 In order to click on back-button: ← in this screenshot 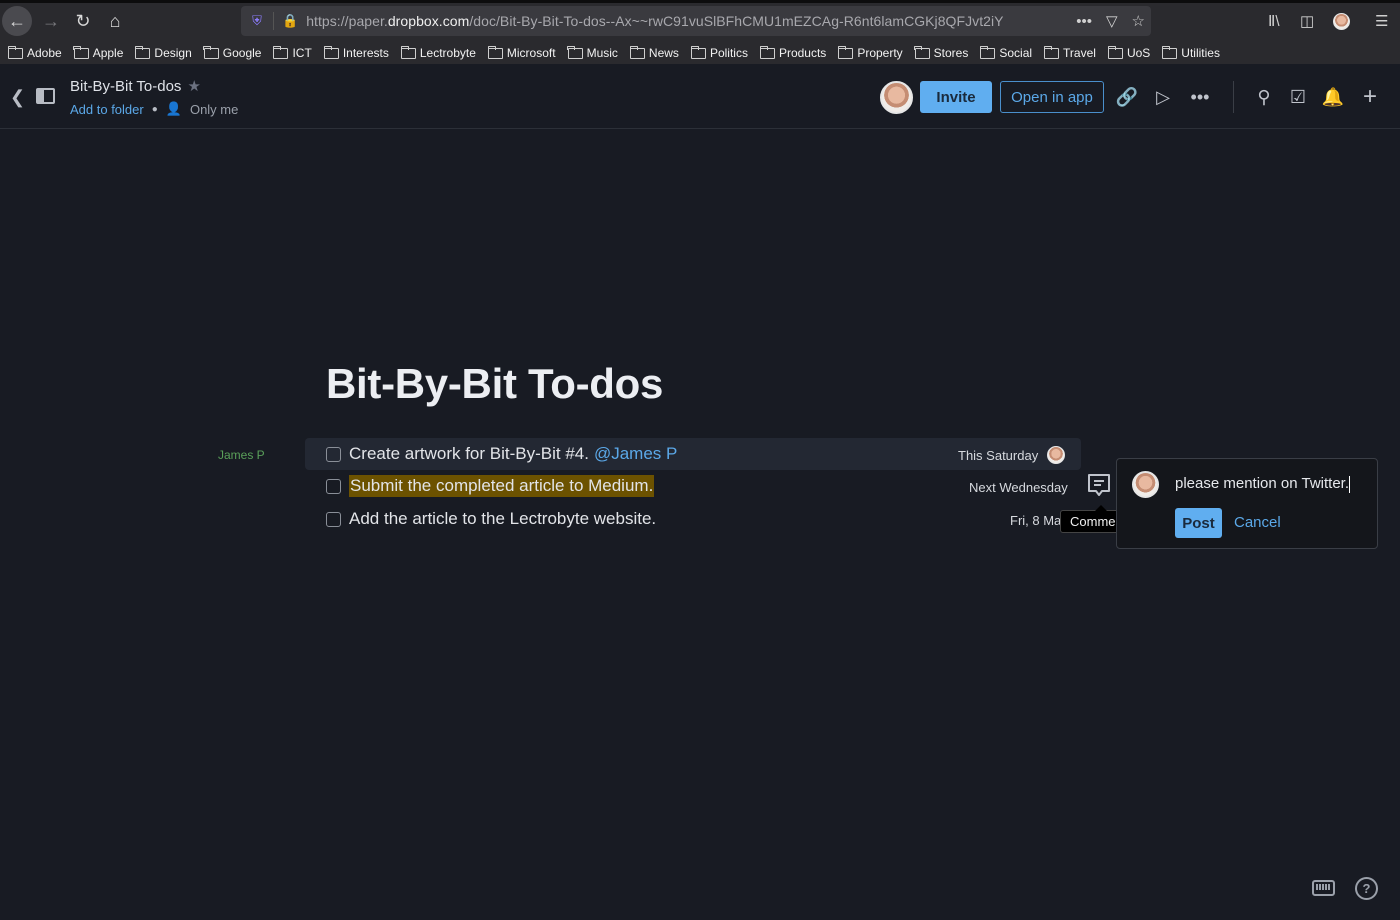, I will do `click(17, 21)`.